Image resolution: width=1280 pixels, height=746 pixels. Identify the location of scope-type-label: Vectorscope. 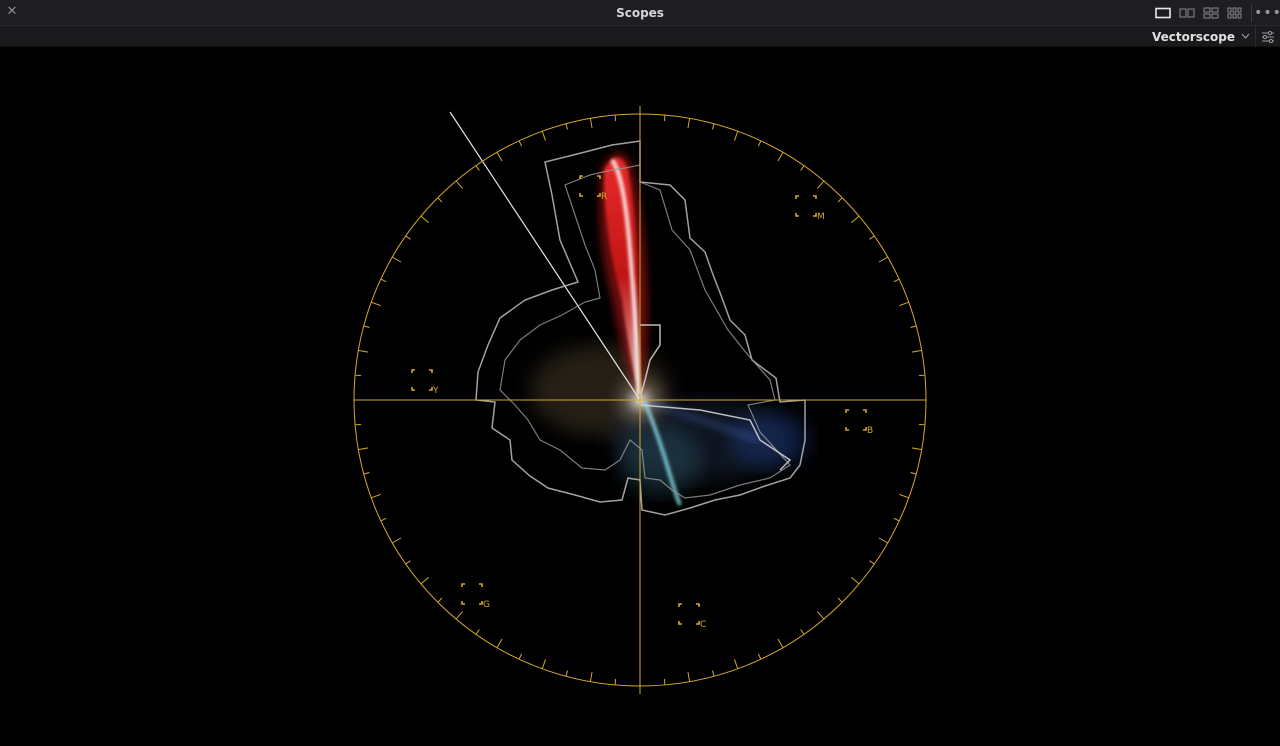
(1193, 36).